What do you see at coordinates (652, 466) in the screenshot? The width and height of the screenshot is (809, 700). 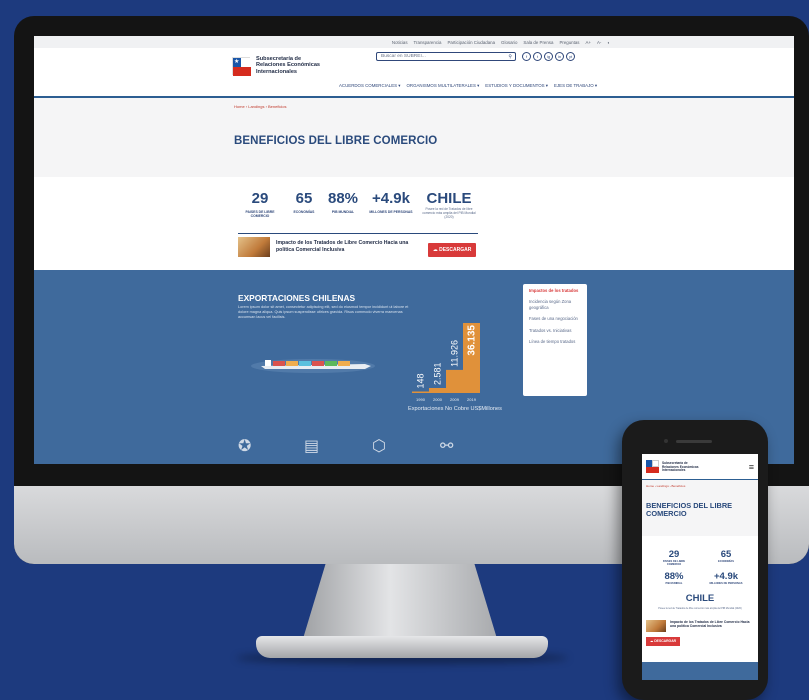 I see `phone-flag-icon` at bounding box center [652, 466].